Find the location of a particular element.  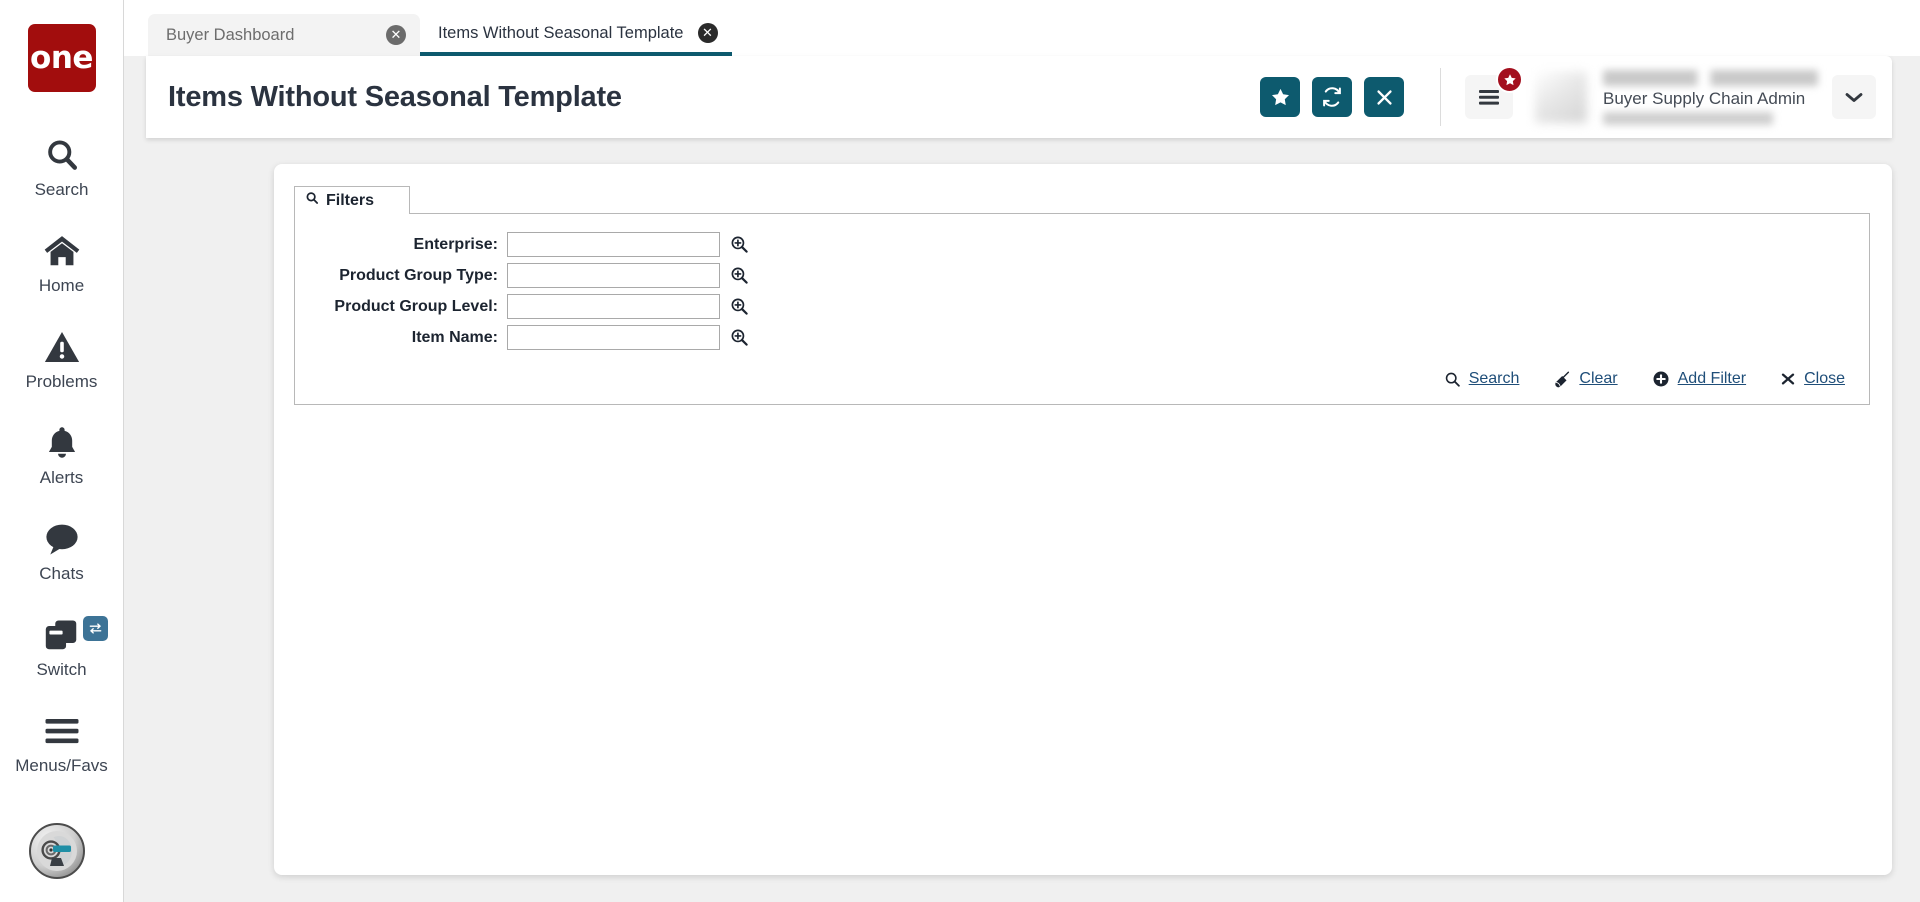

user-role: Buyer Supply Chain Admin is located at coordinates (1704, 98).